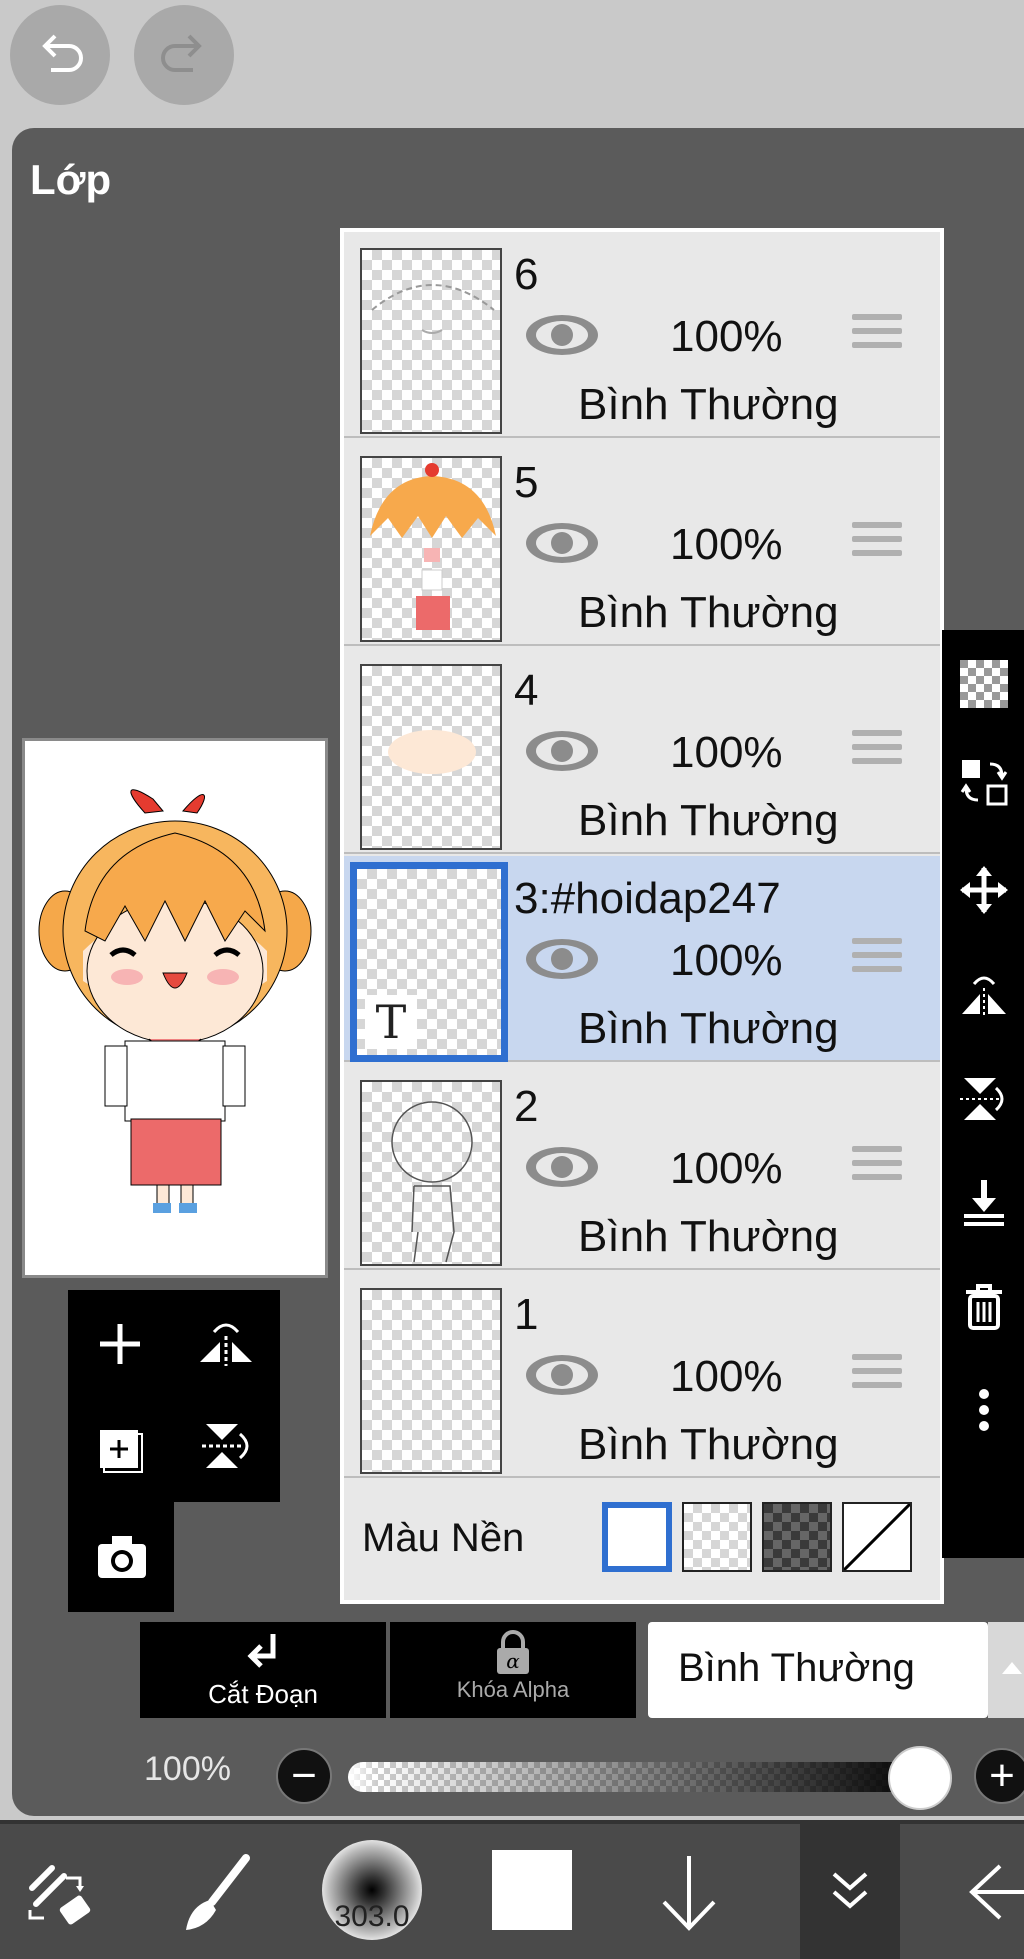 This screenshot has height=1959, width=1024. What do you see at coordinates (642, 335) in the screenshot?
I see `layer-row: 6 100% Bình Thường` at bounding box center [642, 335].